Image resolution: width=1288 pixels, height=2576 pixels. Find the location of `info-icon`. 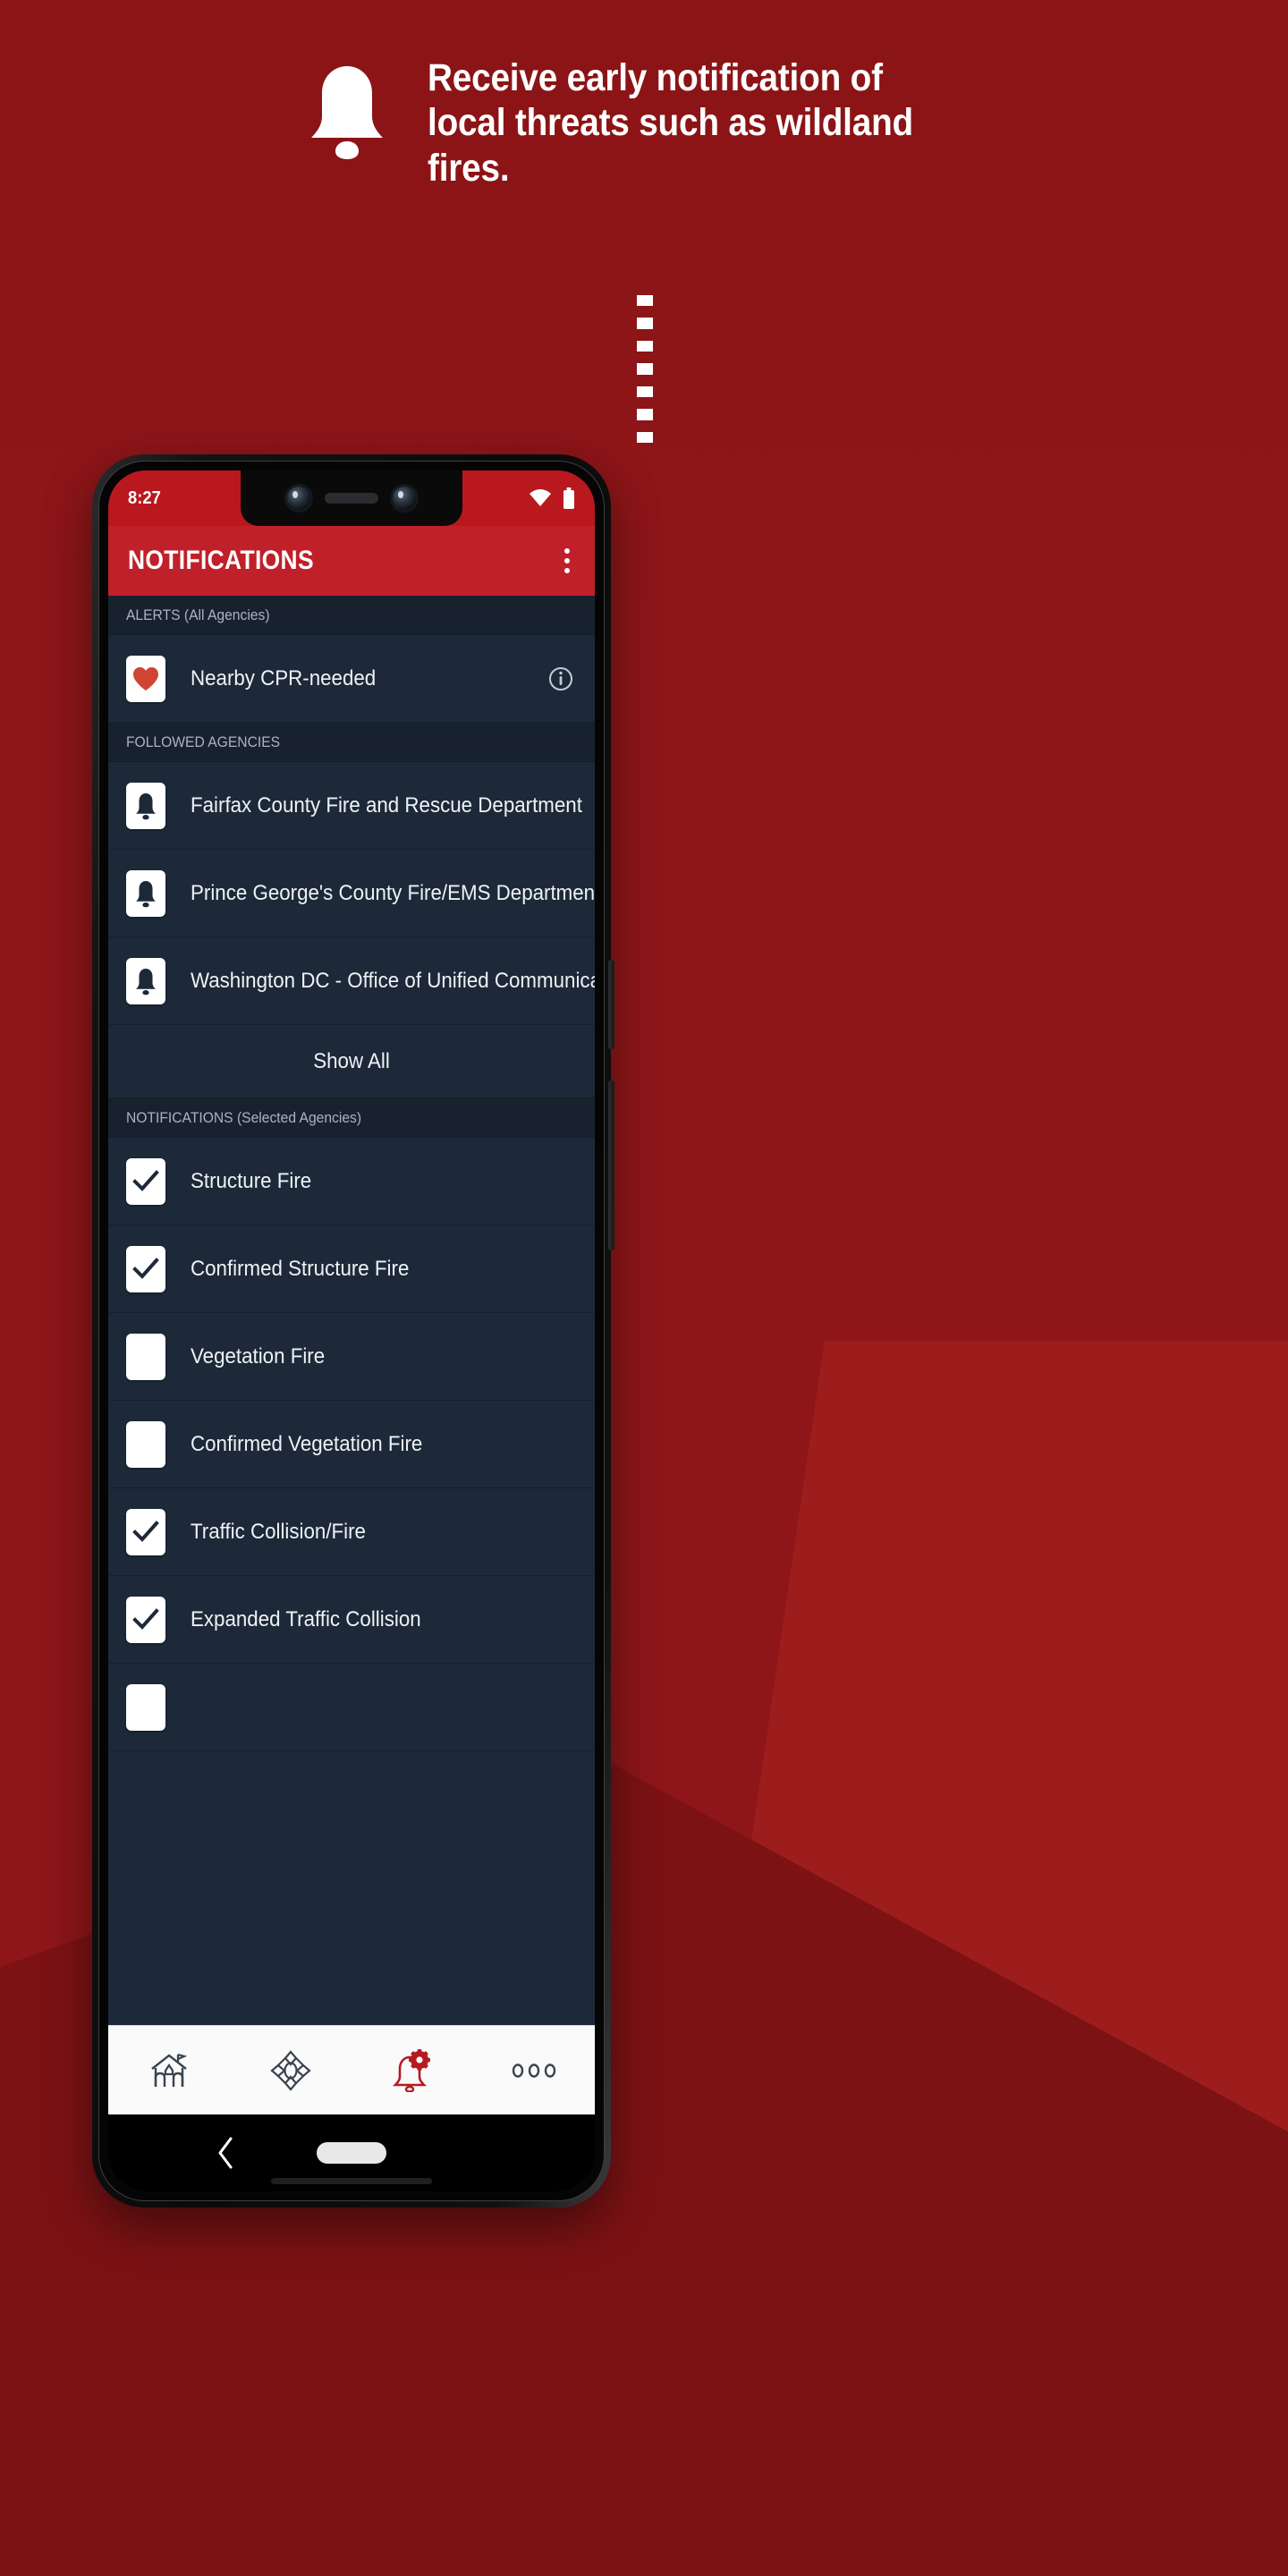

info-icon is located at coordinates (560, 678).